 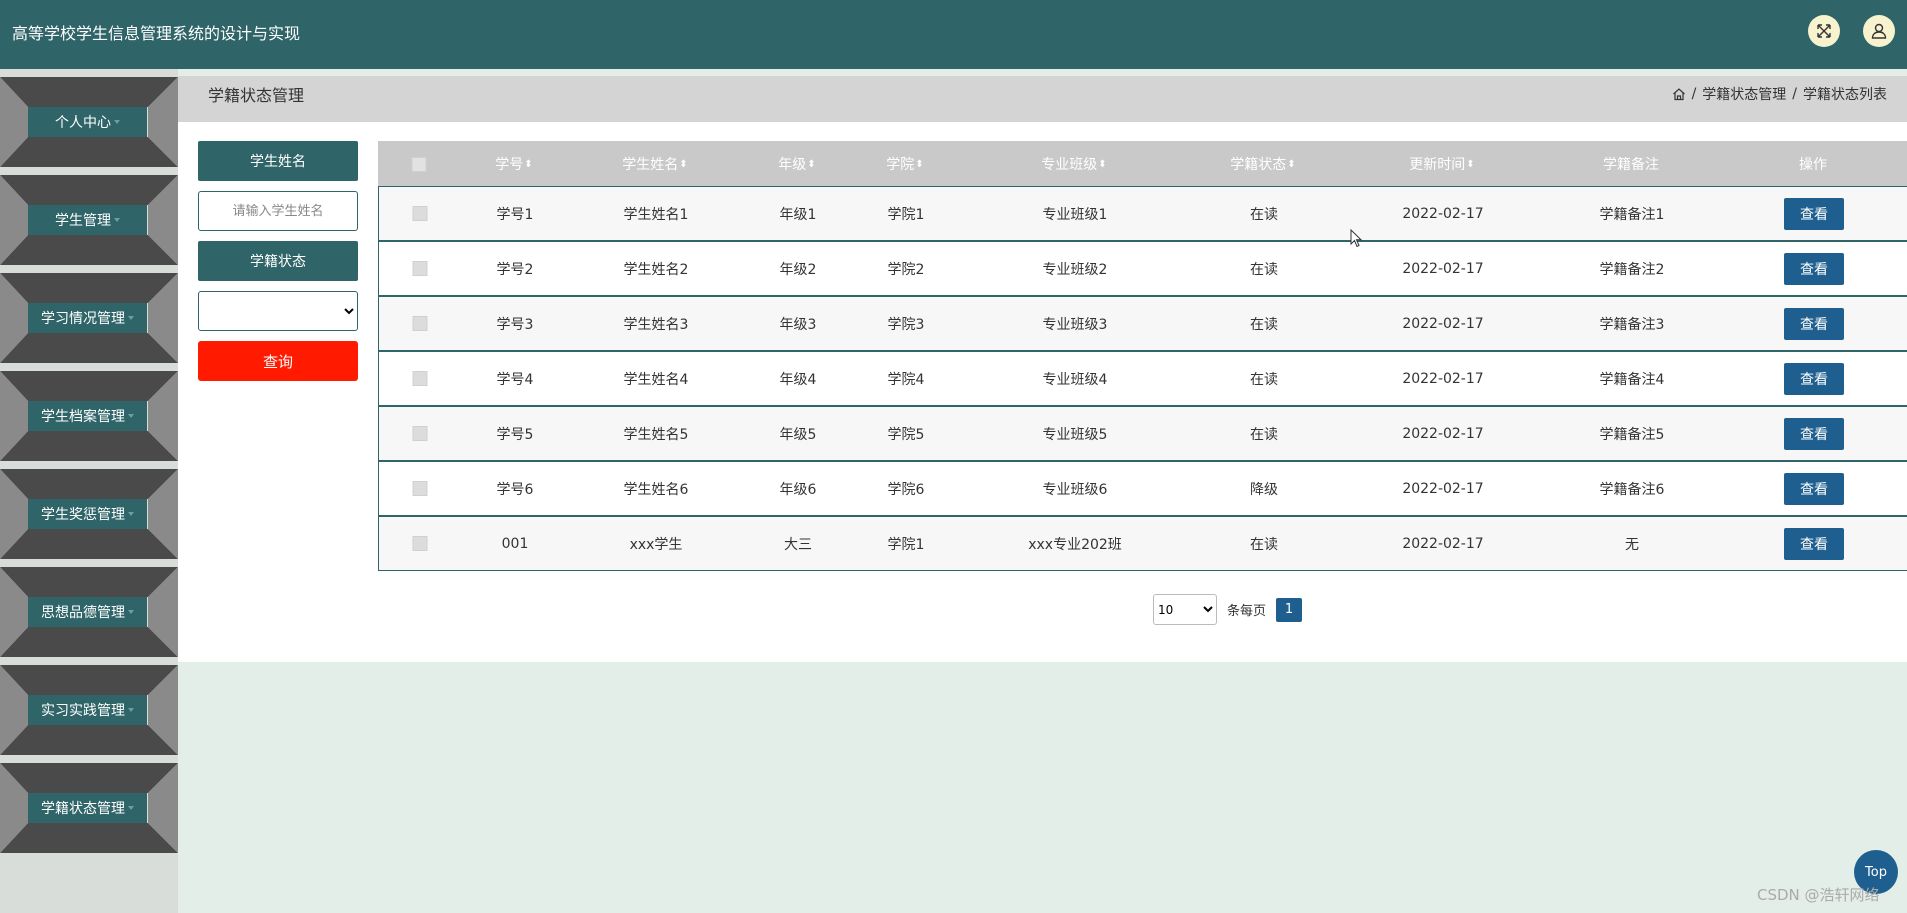 What do you see at coordinates (1632, 489) in the screenshot?
I see `table-cell: 学籍备注6` at bounding box center [1632, 489].